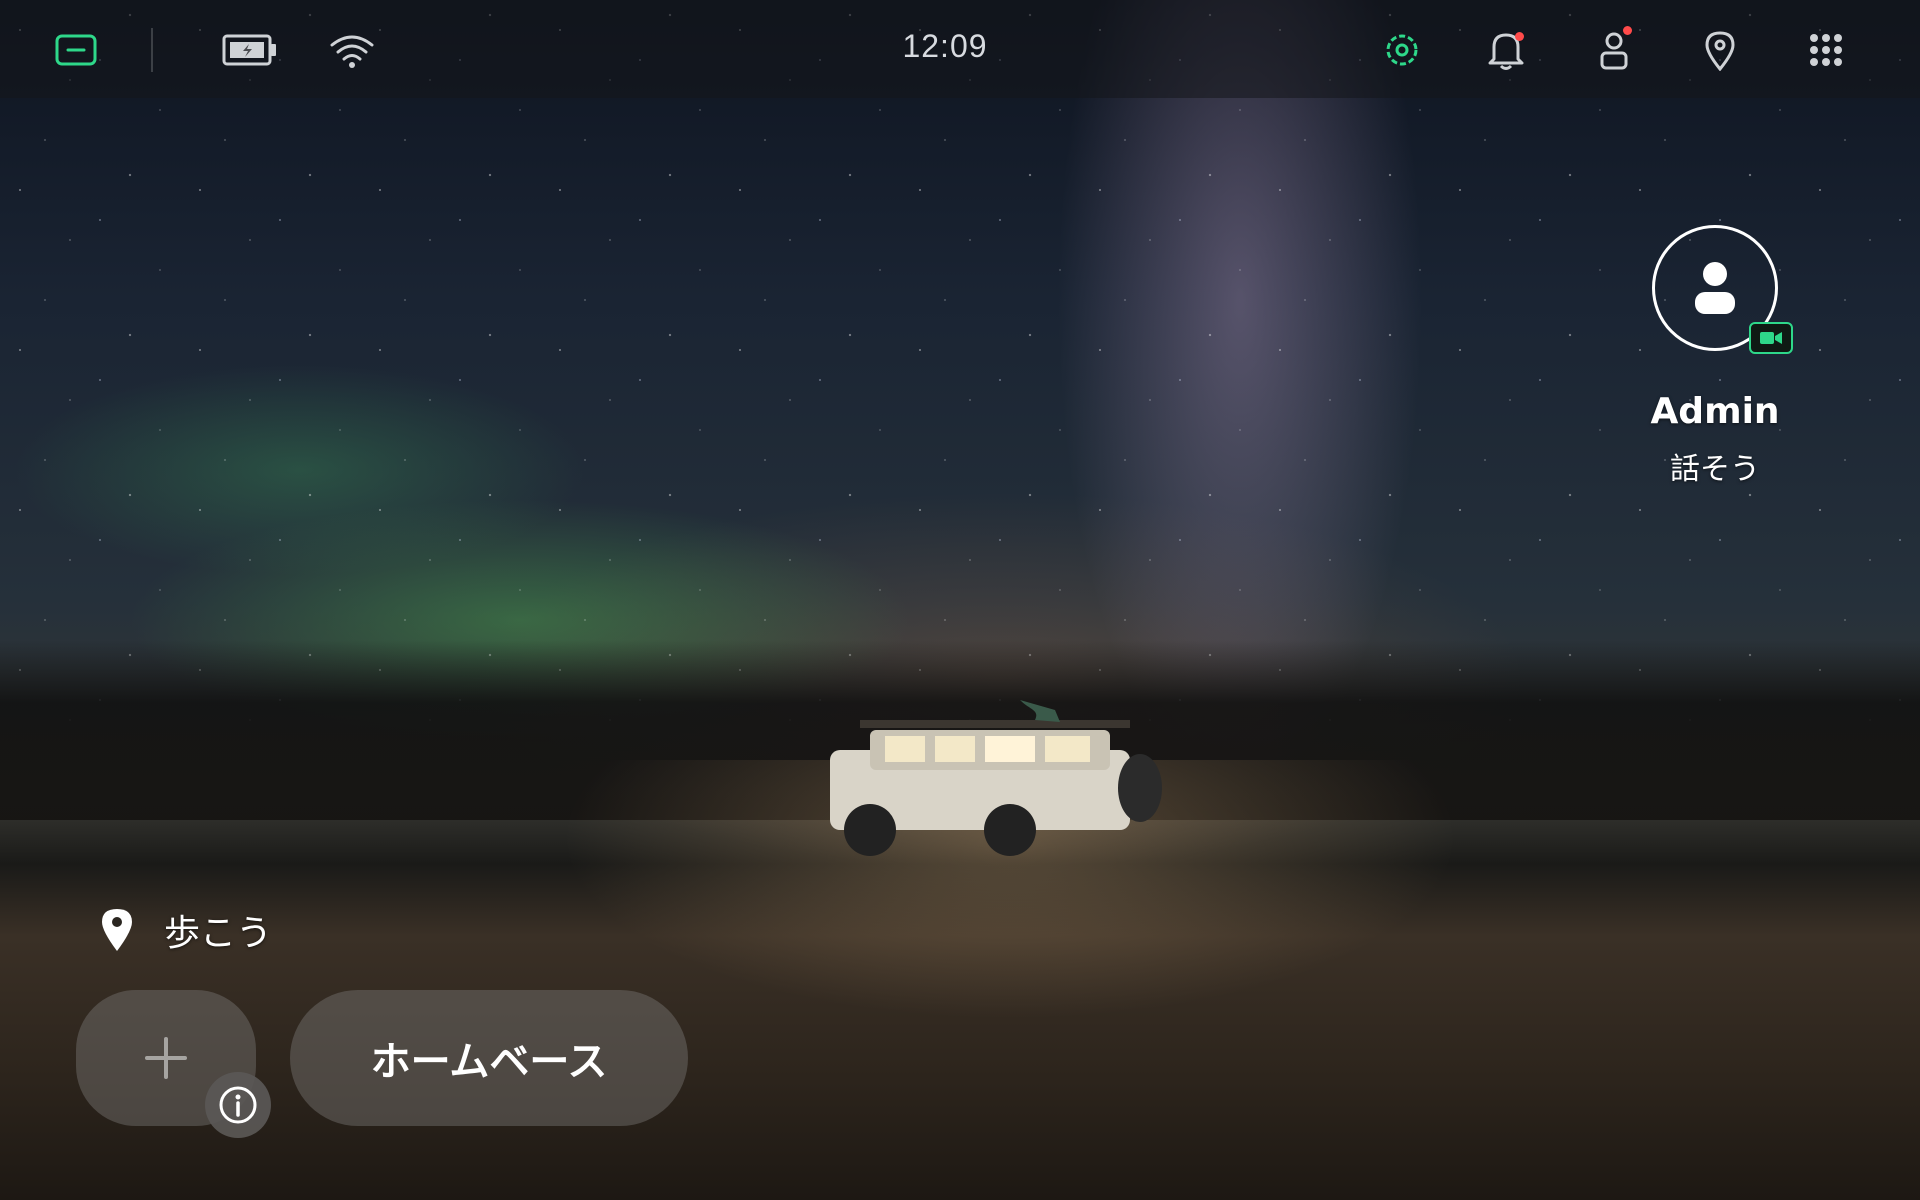  Describe the element at coordinates (1715, 466) in the screenshot. I see `contact-action: 話そう` at that location.